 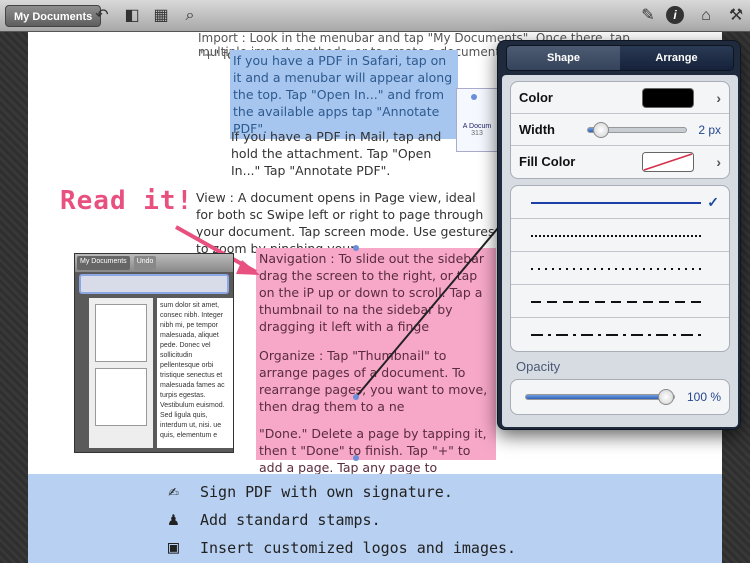 I want to click on drawn-line, so click(x=427, y=312).